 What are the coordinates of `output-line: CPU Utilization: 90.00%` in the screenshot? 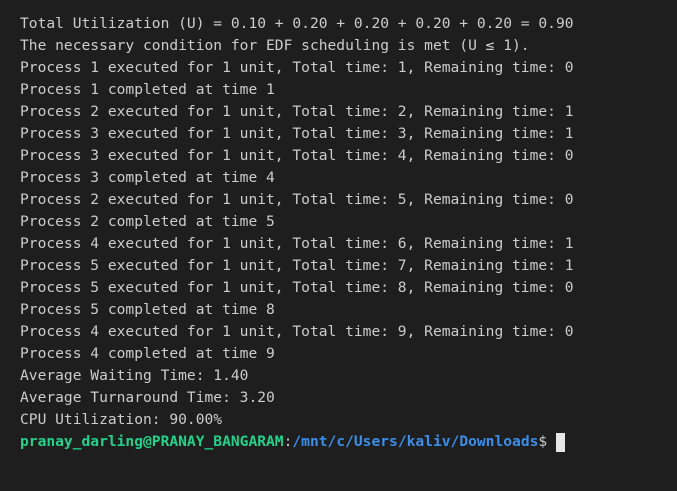 It's located at (121, 419).